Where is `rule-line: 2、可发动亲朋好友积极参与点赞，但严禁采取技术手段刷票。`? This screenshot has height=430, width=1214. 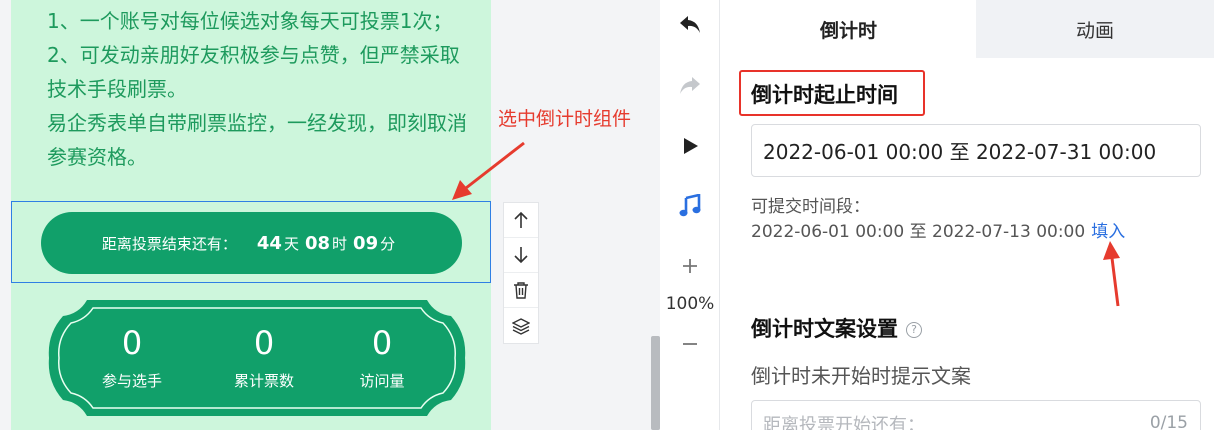
rule-line: 2、可发动亲朋好友积极参与点赞，但严禁采取技术手段刷票。 is located at coordinates (253, 72).